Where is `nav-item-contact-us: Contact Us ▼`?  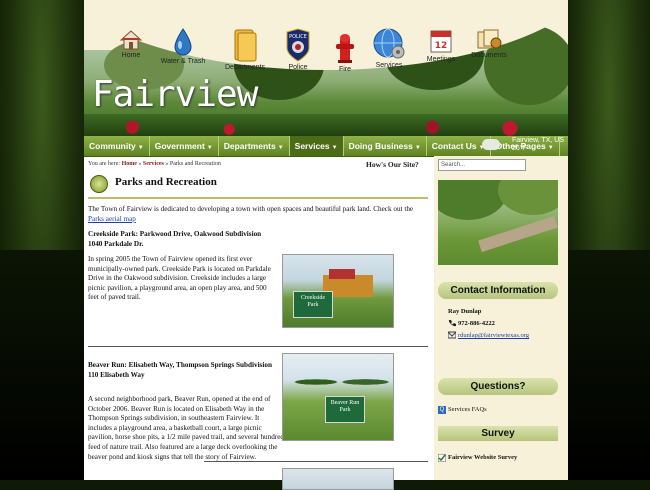 nav-item-contact-us: Contact Us ▼ is located at coordinates (459, 146).